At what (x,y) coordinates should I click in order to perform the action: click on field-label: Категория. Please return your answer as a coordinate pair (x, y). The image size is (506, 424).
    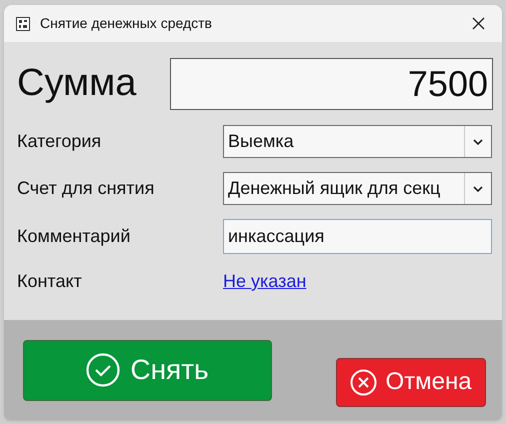
    Looking at the image, I should click on (59, 141).